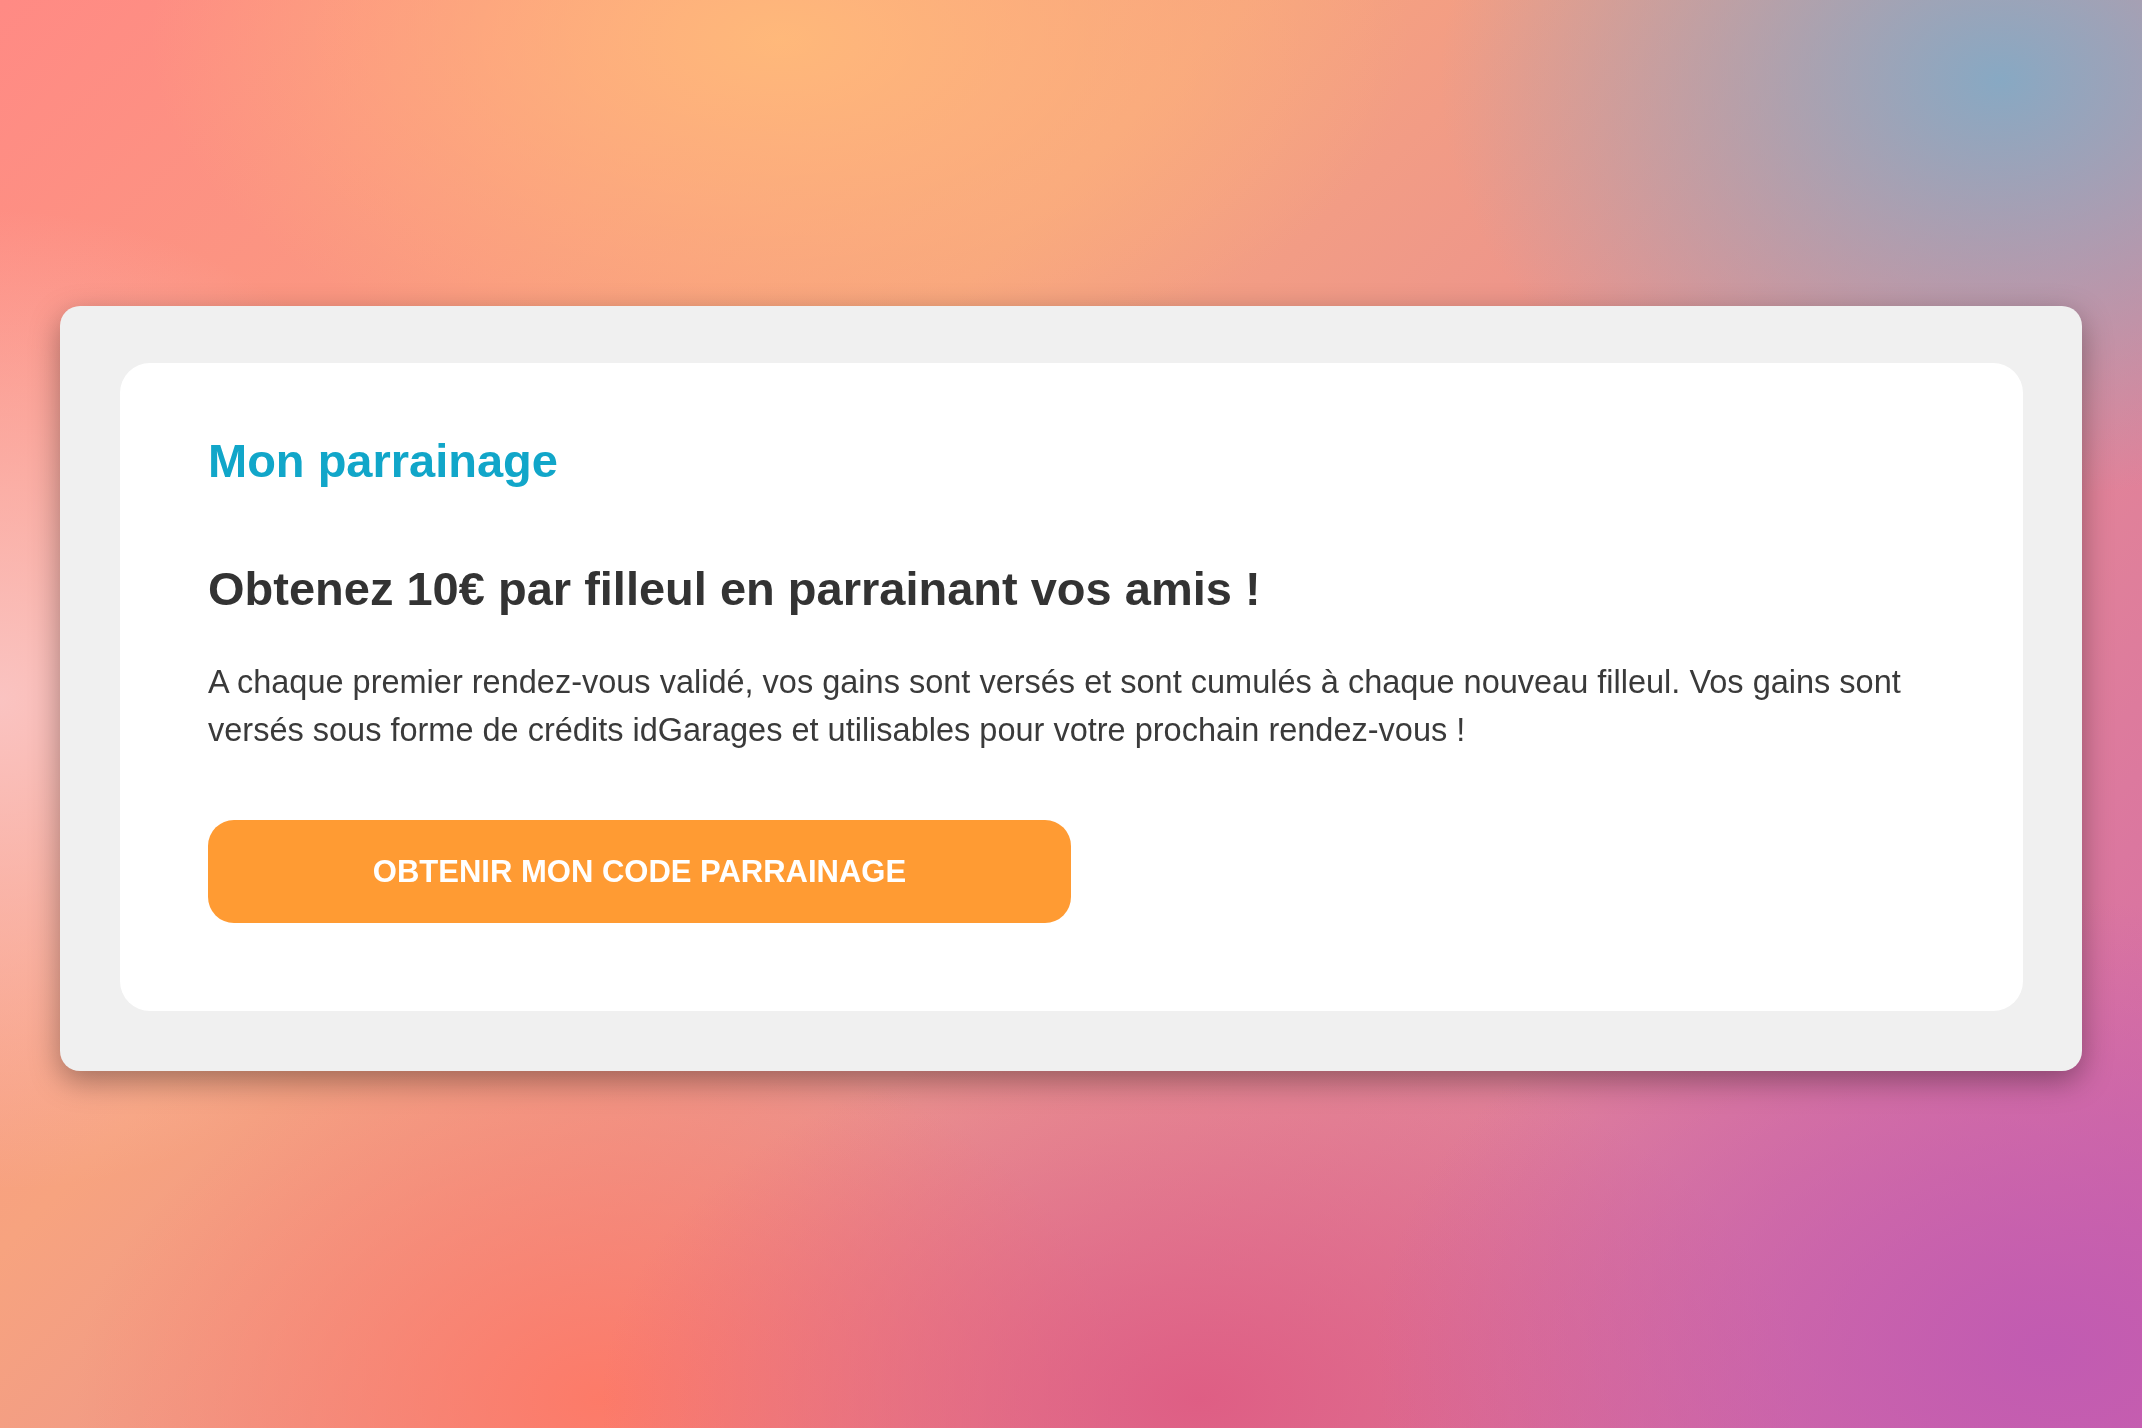 The height and width of the screenshot is (1428, 2142). Describe the element at coordinates (383, 460) in the screenshot. I see `referral-title: Mon parrainage` at that location.